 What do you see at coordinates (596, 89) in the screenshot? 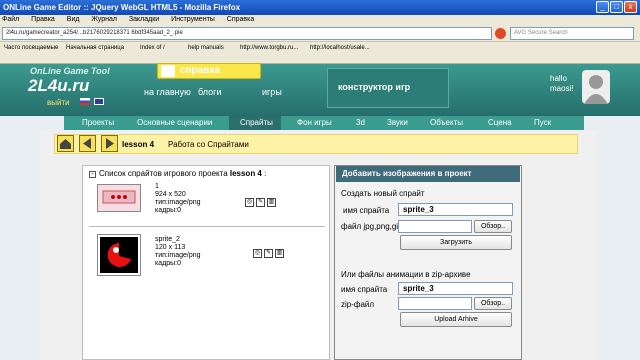
I see `user-silhouette-icon` at bounding box center [596, 89].